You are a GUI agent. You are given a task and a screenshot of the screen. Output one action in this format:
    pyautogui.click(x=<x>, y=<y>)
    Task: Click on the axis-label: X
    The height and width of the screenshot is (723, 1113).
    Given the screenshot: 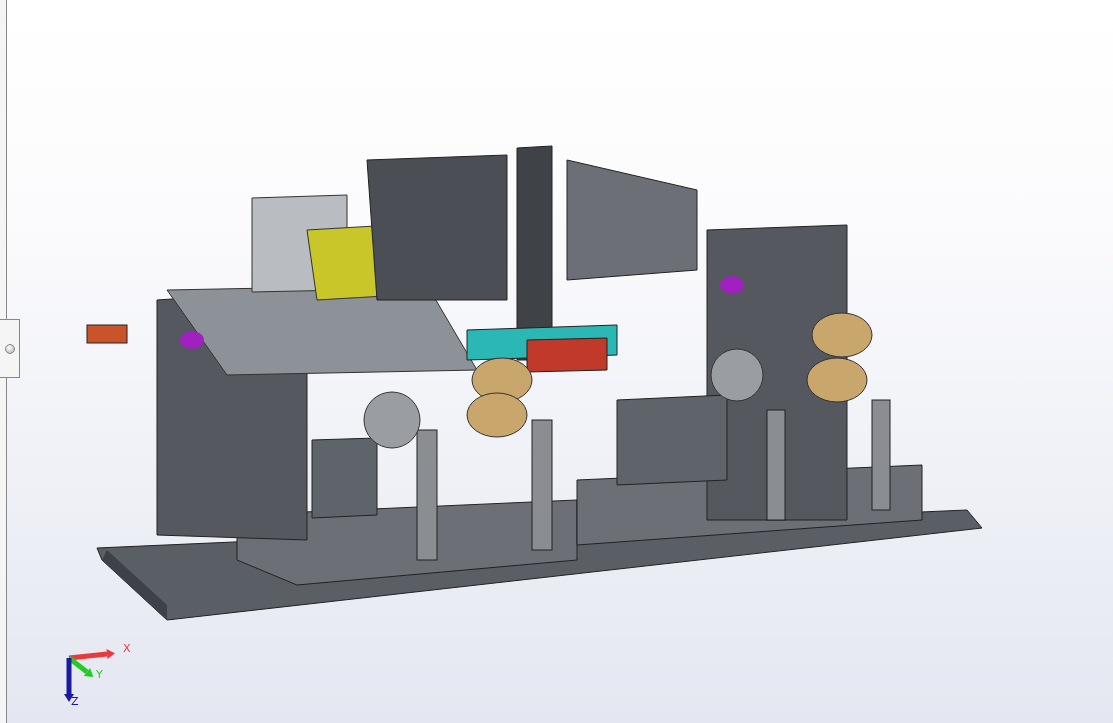 What is the action you would take?
    pyautogui.click(x=127, y=648)
    